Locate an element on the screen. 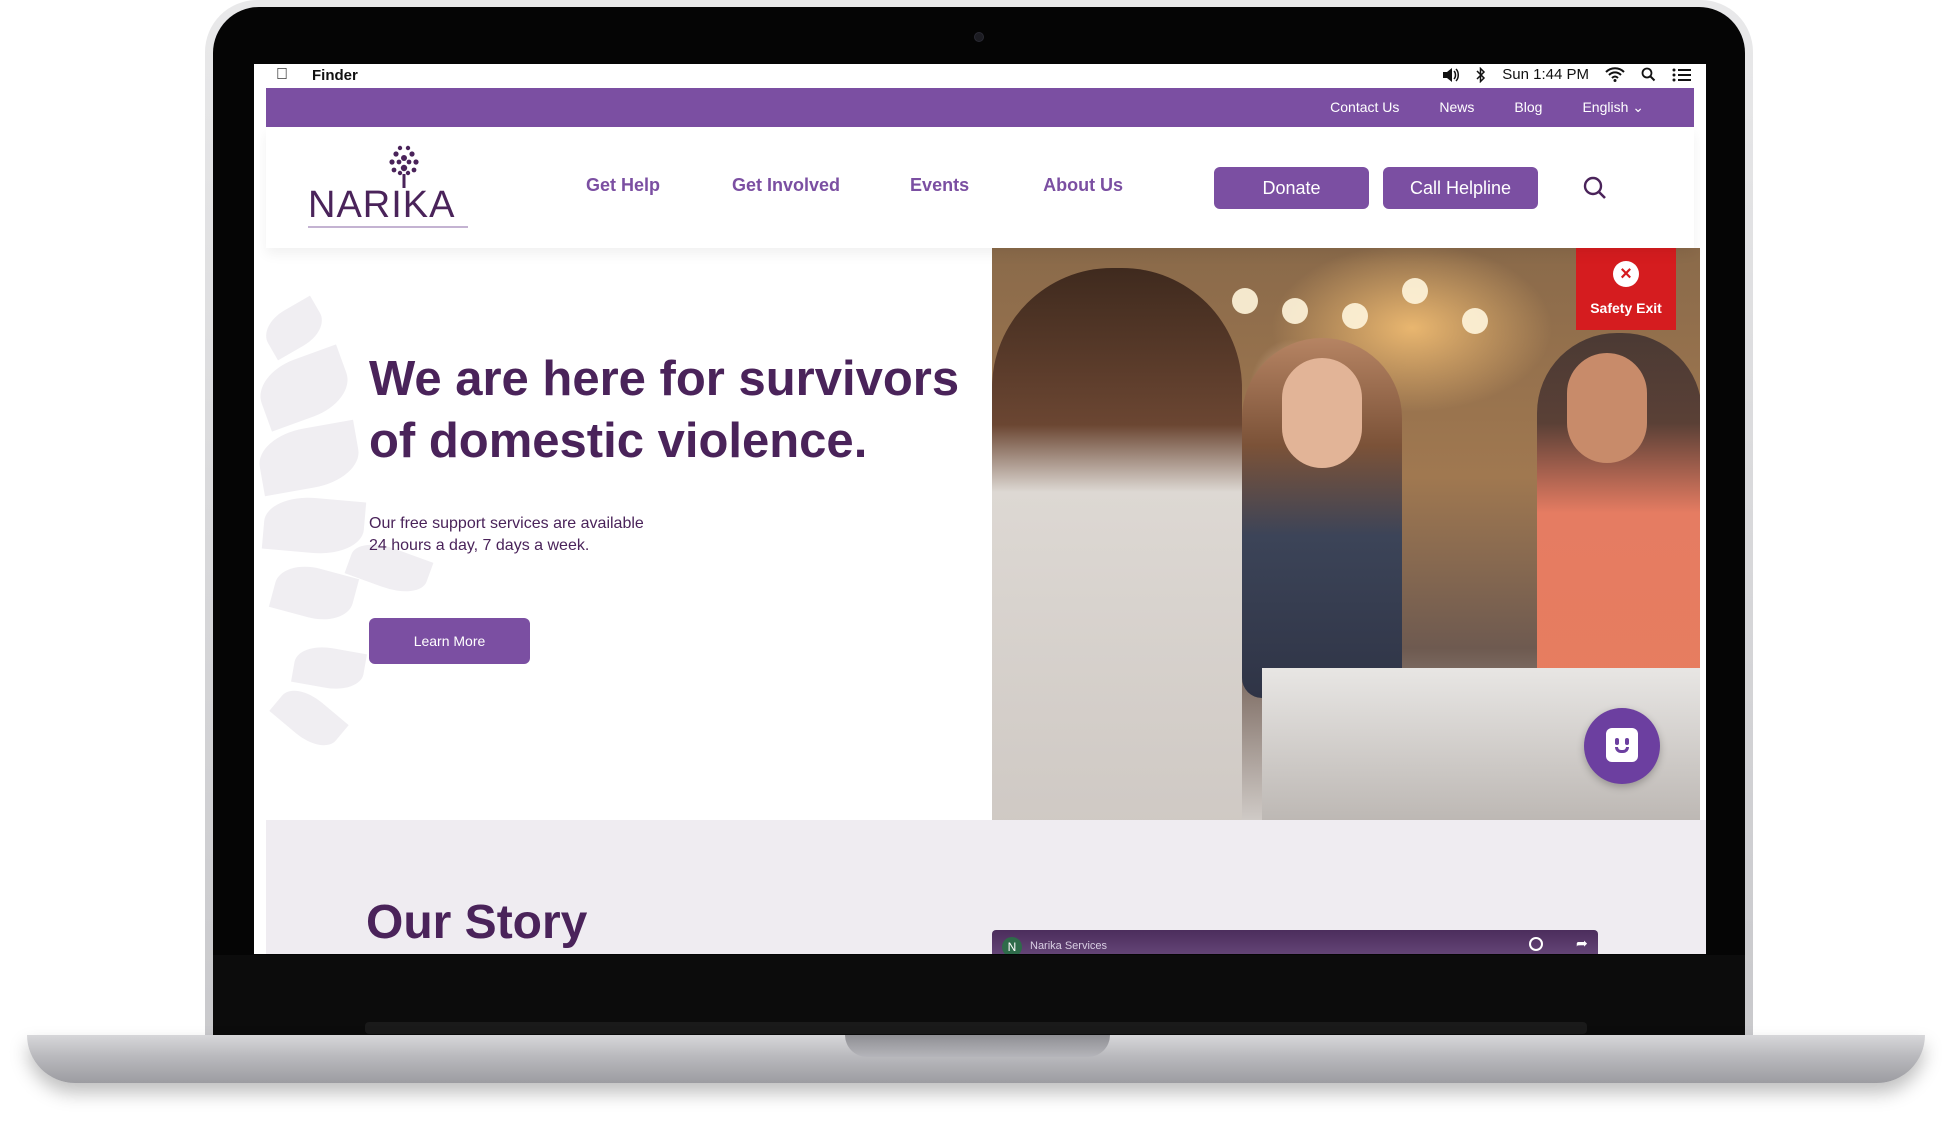 This screenshot has width=1952, height=1127. chat-face-icon is located at coordinates (1622, 745).